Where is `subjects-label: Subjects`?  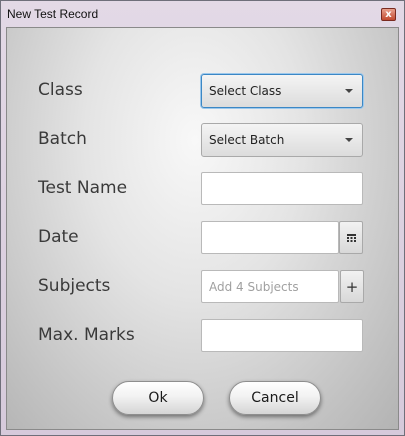 subjects-label: Subjects is located at coordinates (74, 286).